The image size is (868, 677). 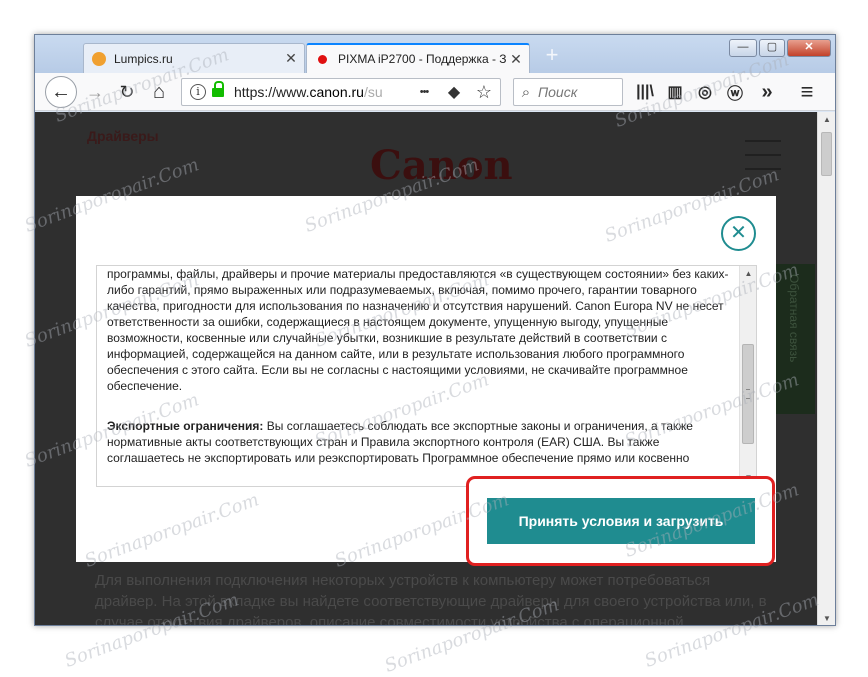 I want to click on tab-canon-support: PIXMA iP2700 - Поддержка - З ✕, so click(x=418, y=58).